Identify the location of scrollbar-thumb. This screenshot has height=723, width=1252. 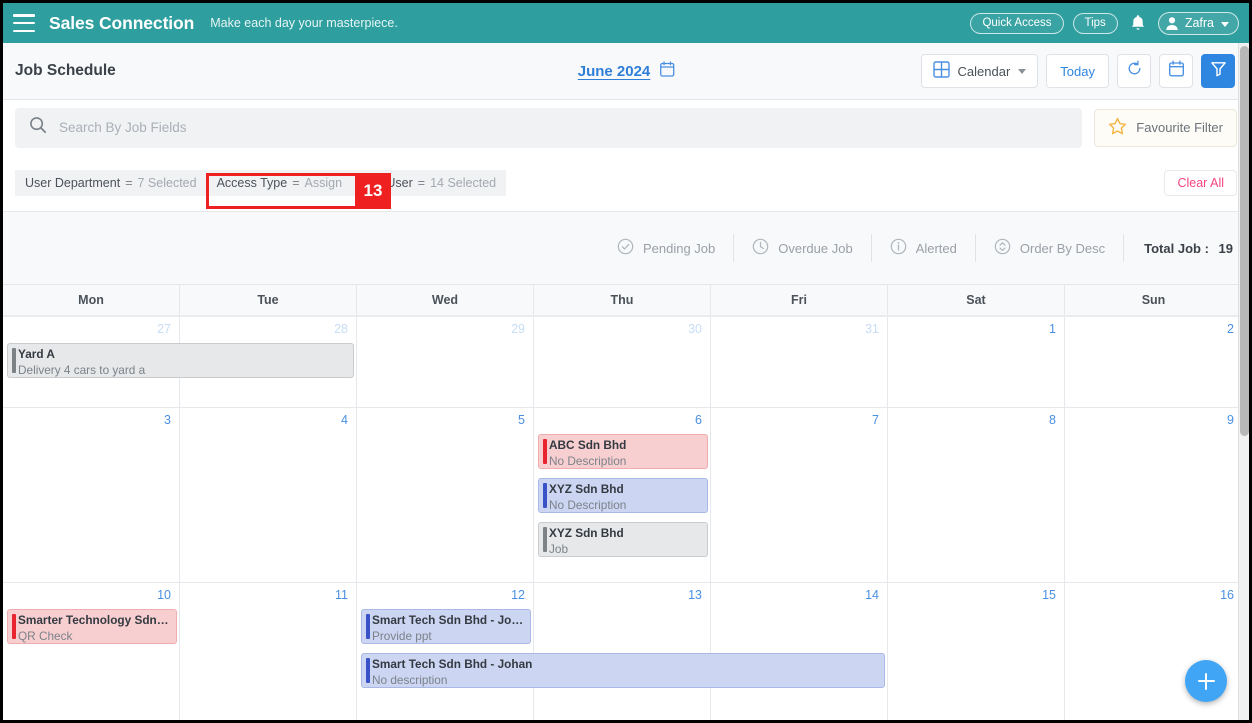
(1244, 241).